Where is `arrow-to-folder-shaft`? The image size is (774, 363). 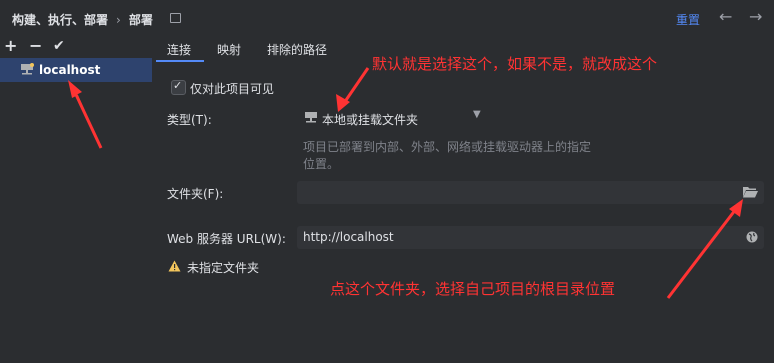 arrow-to-folder-shaft is located at coordinates (703, 251).